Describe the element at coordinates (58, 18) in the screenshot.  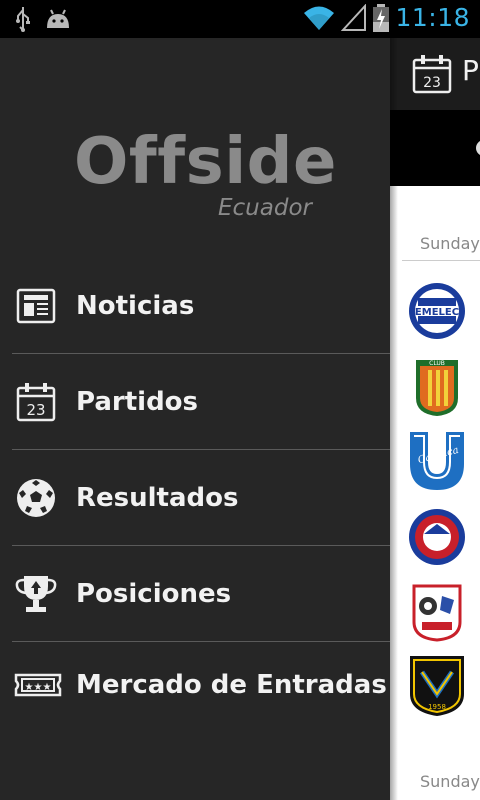
I see `android-debug-icon` at that location.